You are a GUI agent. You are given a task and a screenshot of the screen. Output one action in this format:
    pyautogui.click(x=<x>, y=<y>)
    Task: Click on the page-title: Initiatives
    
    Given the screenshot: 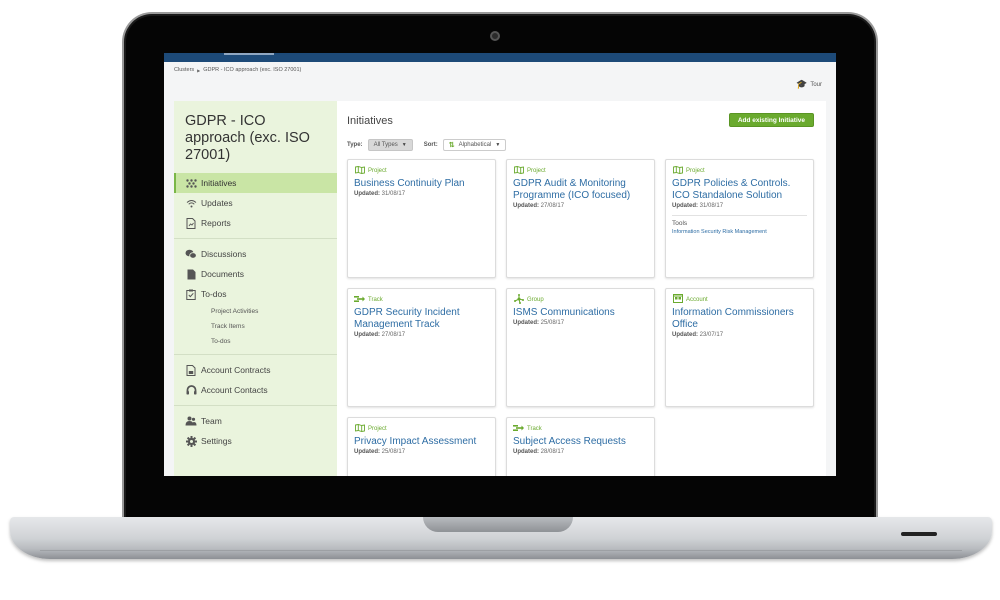 What is the action you would take?
    pyautogui.click(x=370, y=121)
    